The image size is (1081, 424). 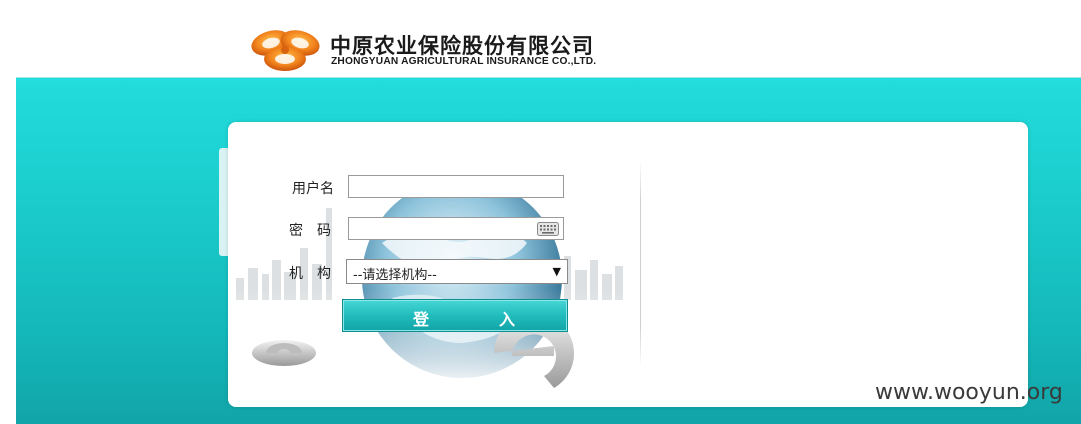 What do you see at coordinates (285, 50) in the screenshot?
I see `company-logo-icon` at bounding box center [285, 50].